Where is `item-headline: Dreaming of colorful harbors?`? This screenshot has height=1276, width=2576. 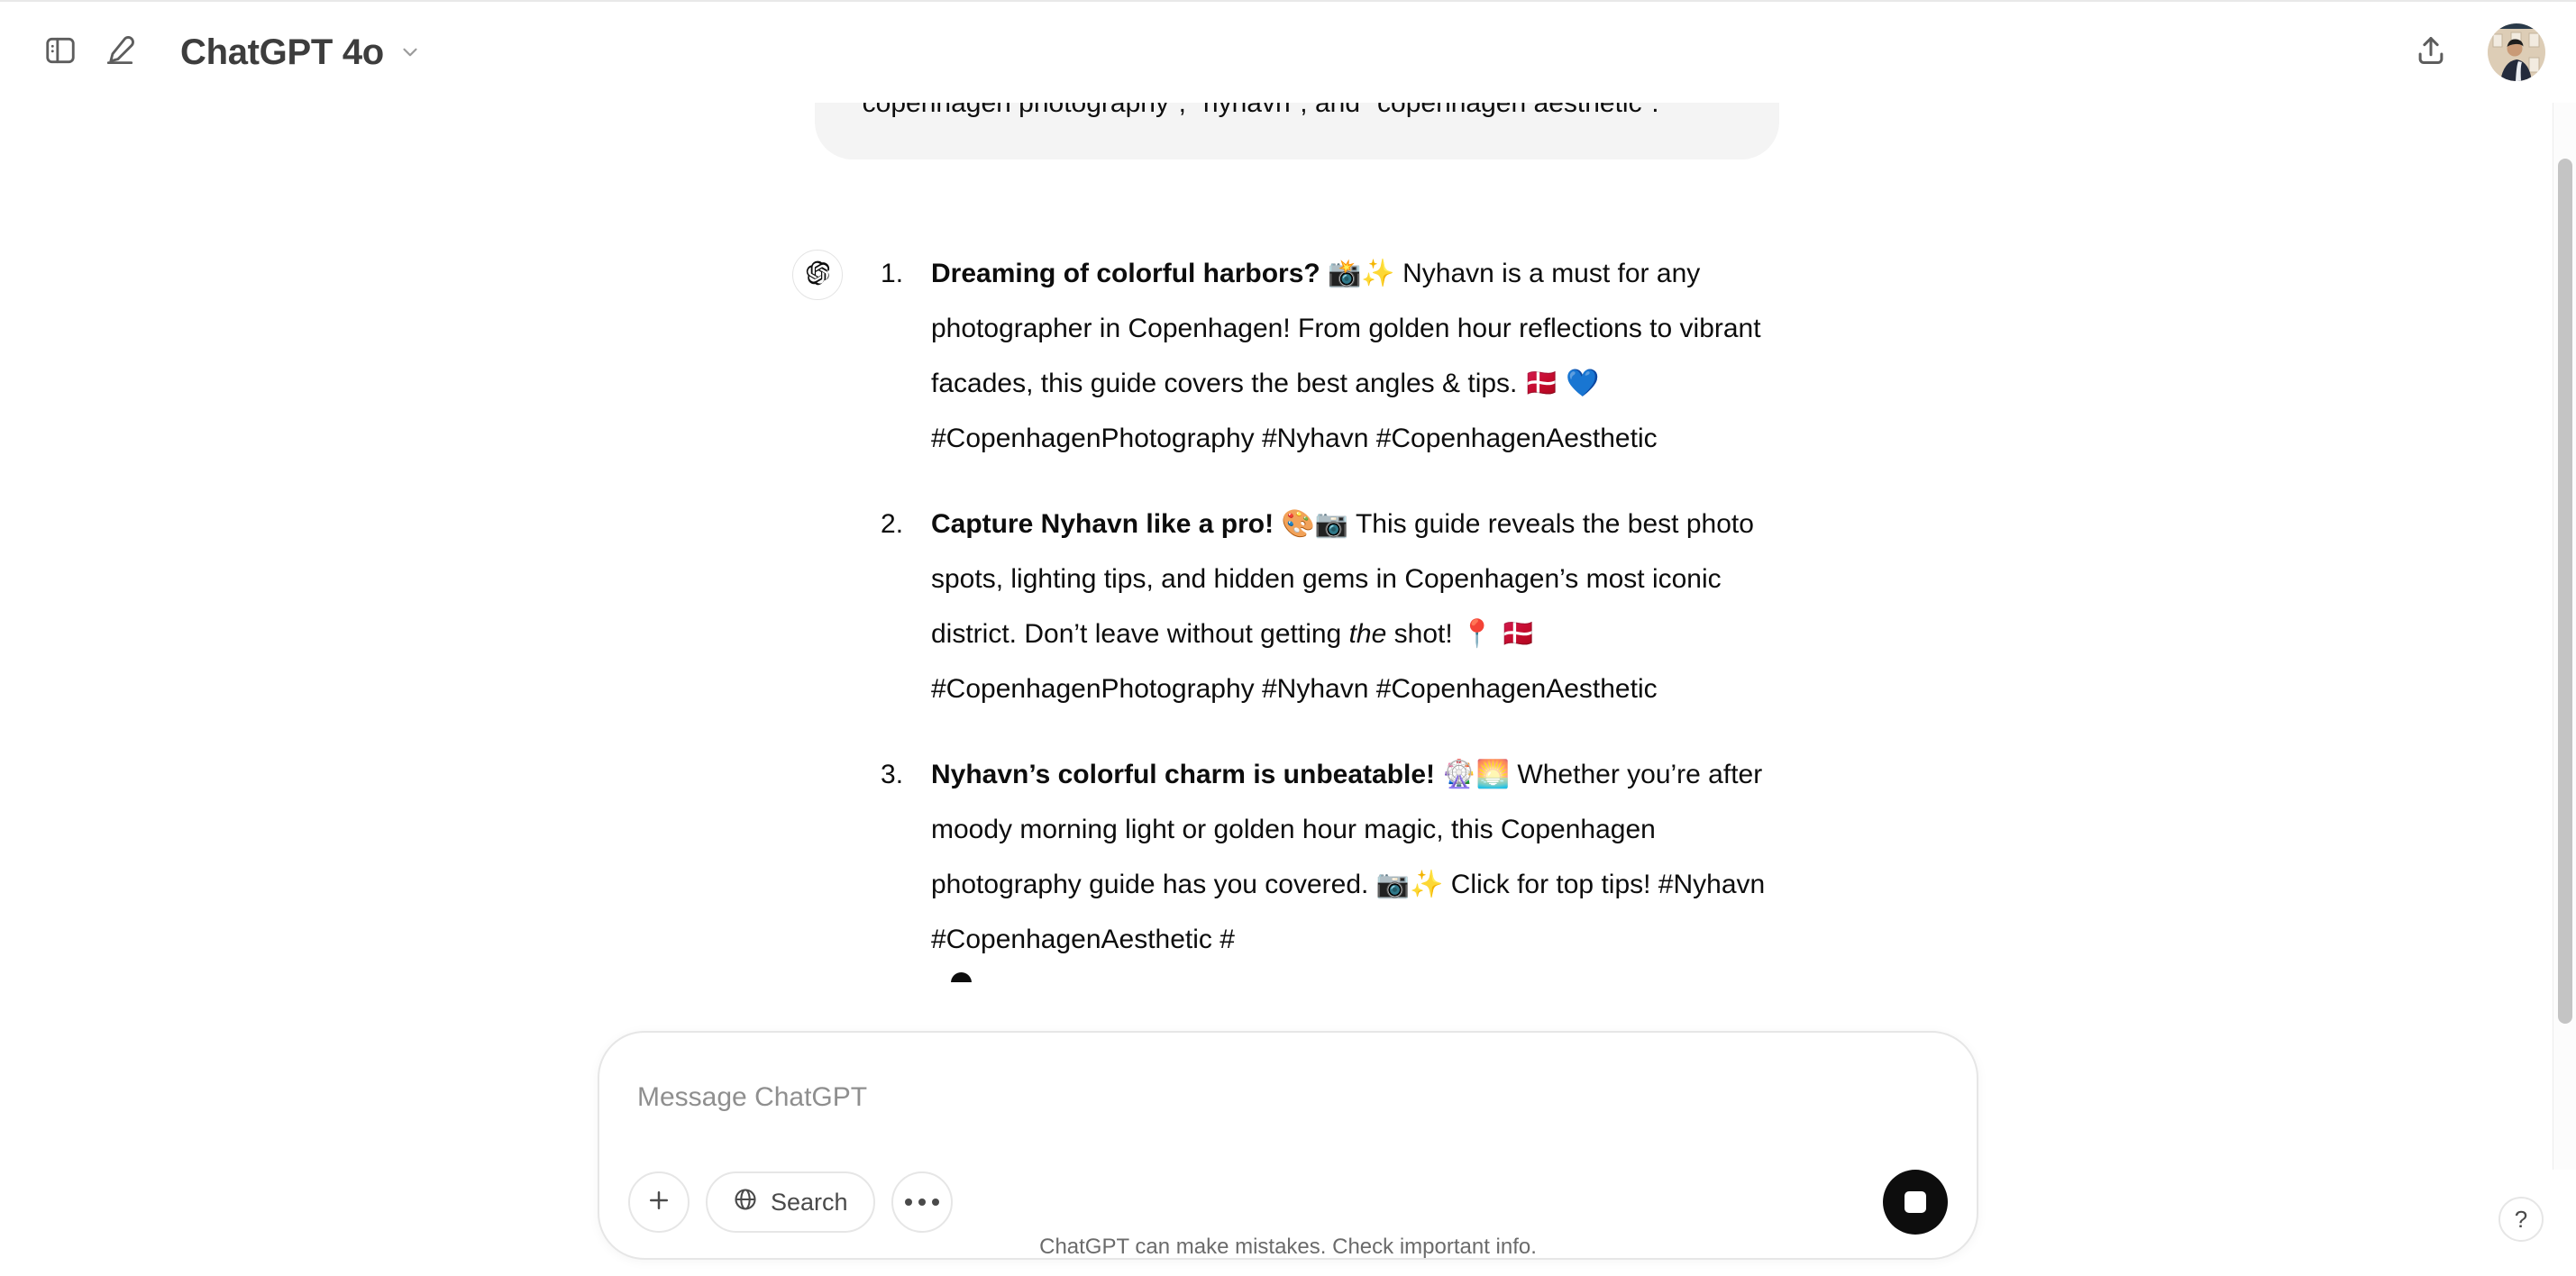
item-headline: Dreaming of colorful harbors? is located at coordinates (1125, 273).